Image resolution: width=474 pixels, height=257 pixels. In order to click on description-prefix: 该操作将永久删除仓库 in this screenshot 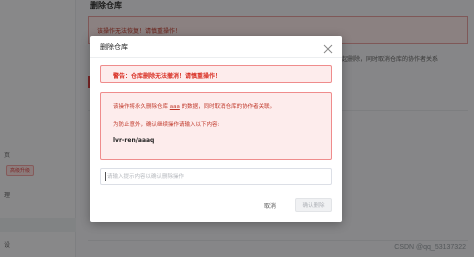, I will do `click(141, 107)`.